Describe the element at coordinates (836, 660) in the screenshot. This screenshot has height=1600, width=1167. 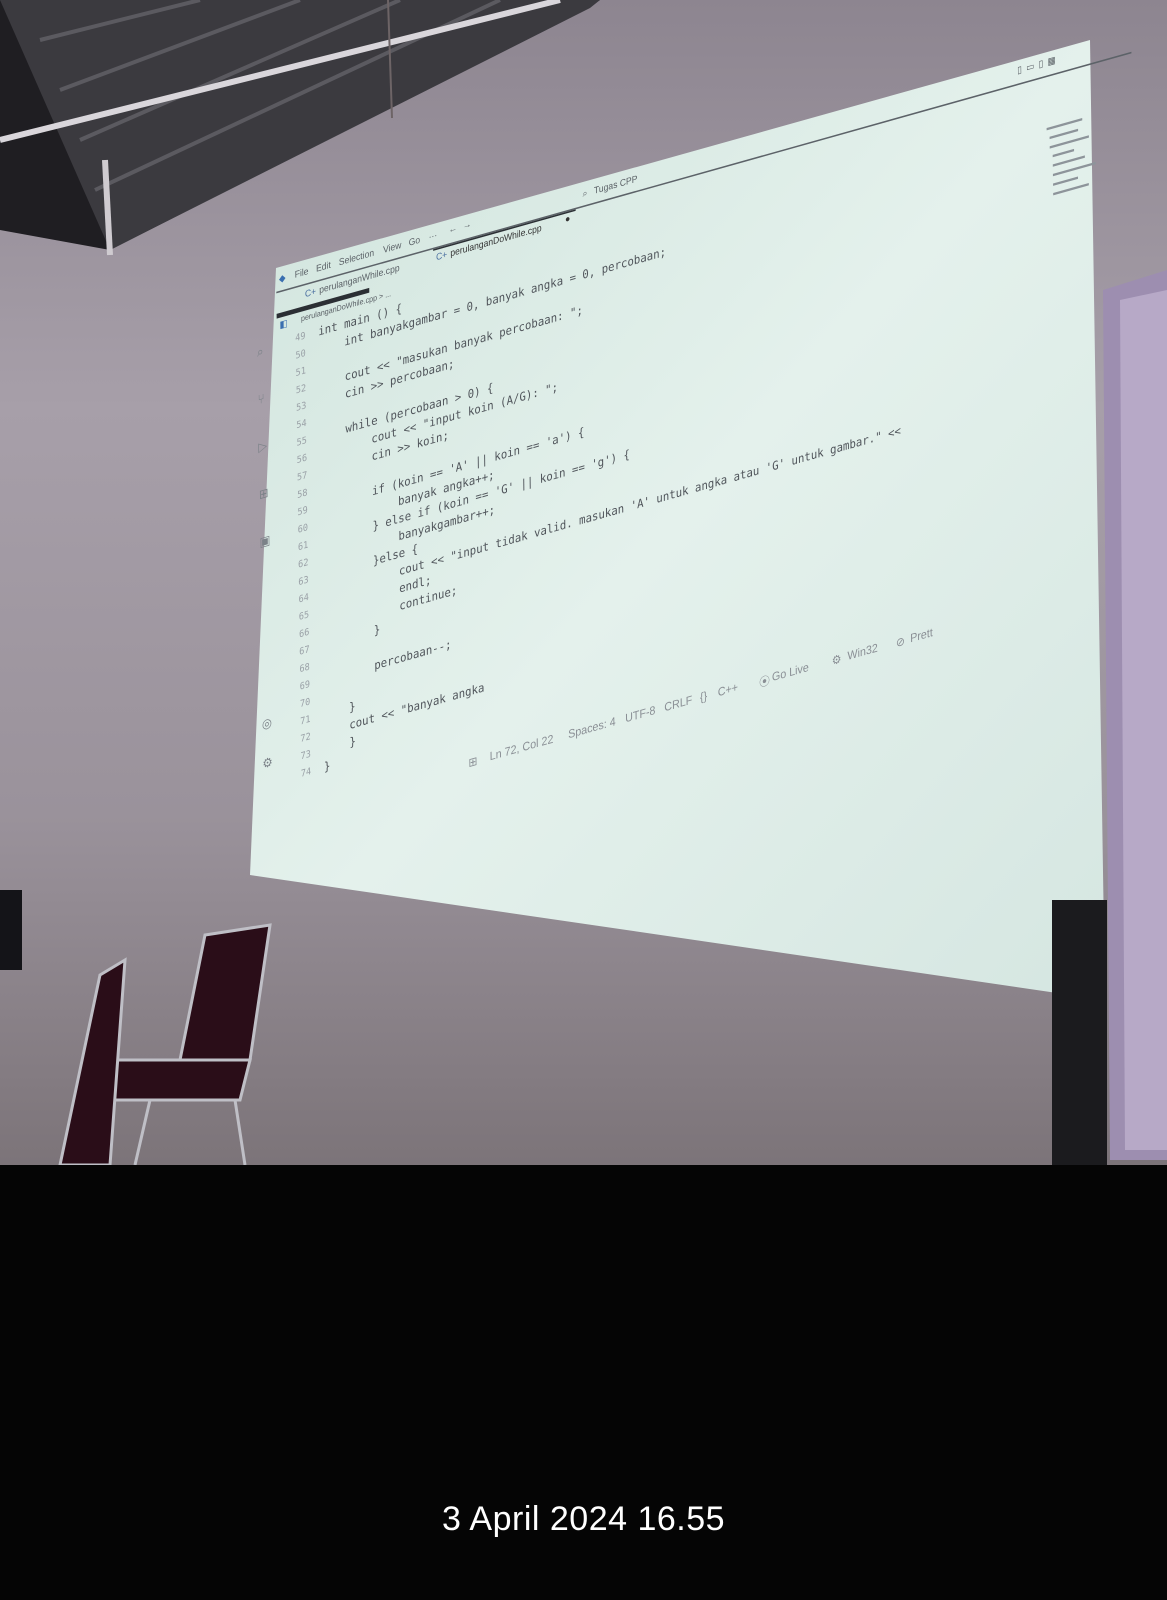
I see `gear-icon: ⚙` at that location.